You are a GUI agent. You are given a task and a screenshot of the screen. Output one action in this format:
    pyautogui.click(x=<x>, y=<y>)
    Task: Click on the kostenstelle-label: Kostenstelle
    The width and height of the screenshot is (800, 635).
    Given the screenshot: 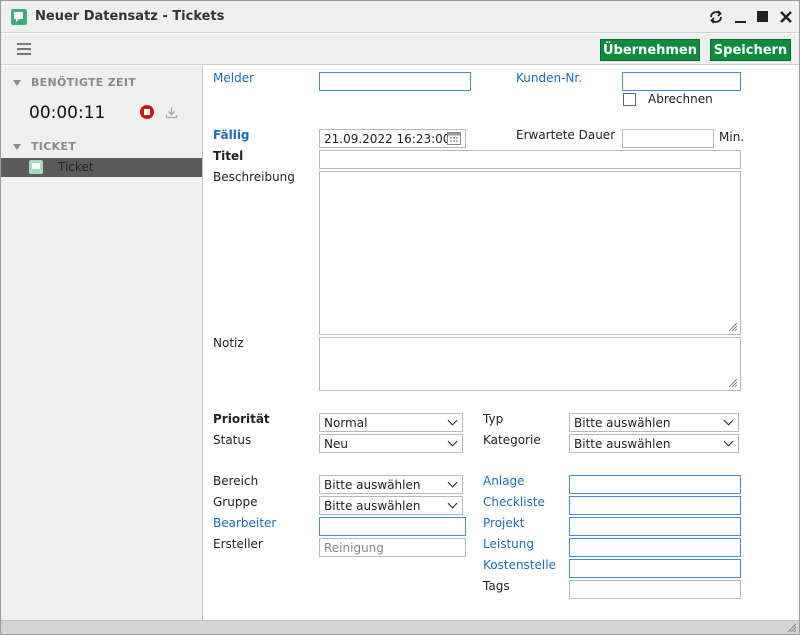 What is the action you would take?
    pyautogui.click(x=519, y=565)
    